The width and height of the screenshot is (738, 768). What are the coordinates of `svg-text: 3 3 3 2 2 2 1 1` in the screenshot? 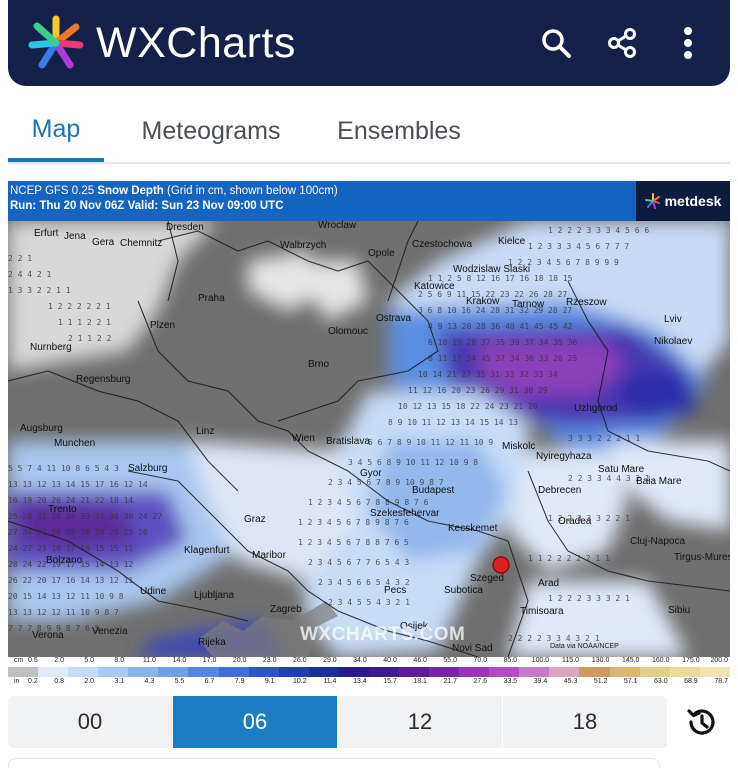 It's located at (604, 438).